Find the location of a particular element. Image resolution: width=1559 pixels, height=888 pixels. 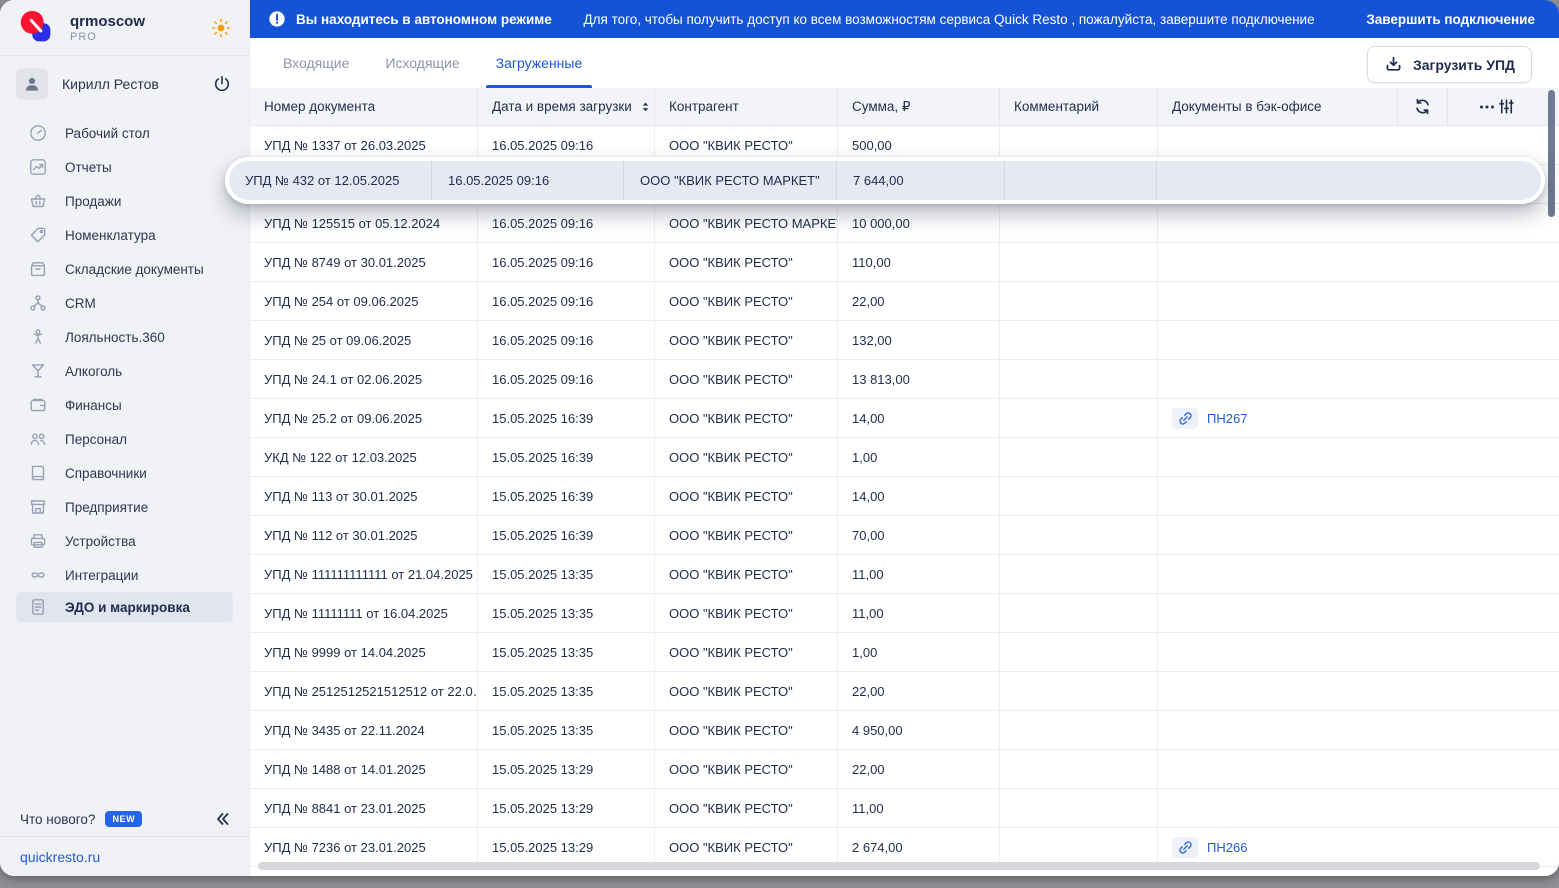

sidebar-item-2: Отчеты is located at coordinates (124, 167).